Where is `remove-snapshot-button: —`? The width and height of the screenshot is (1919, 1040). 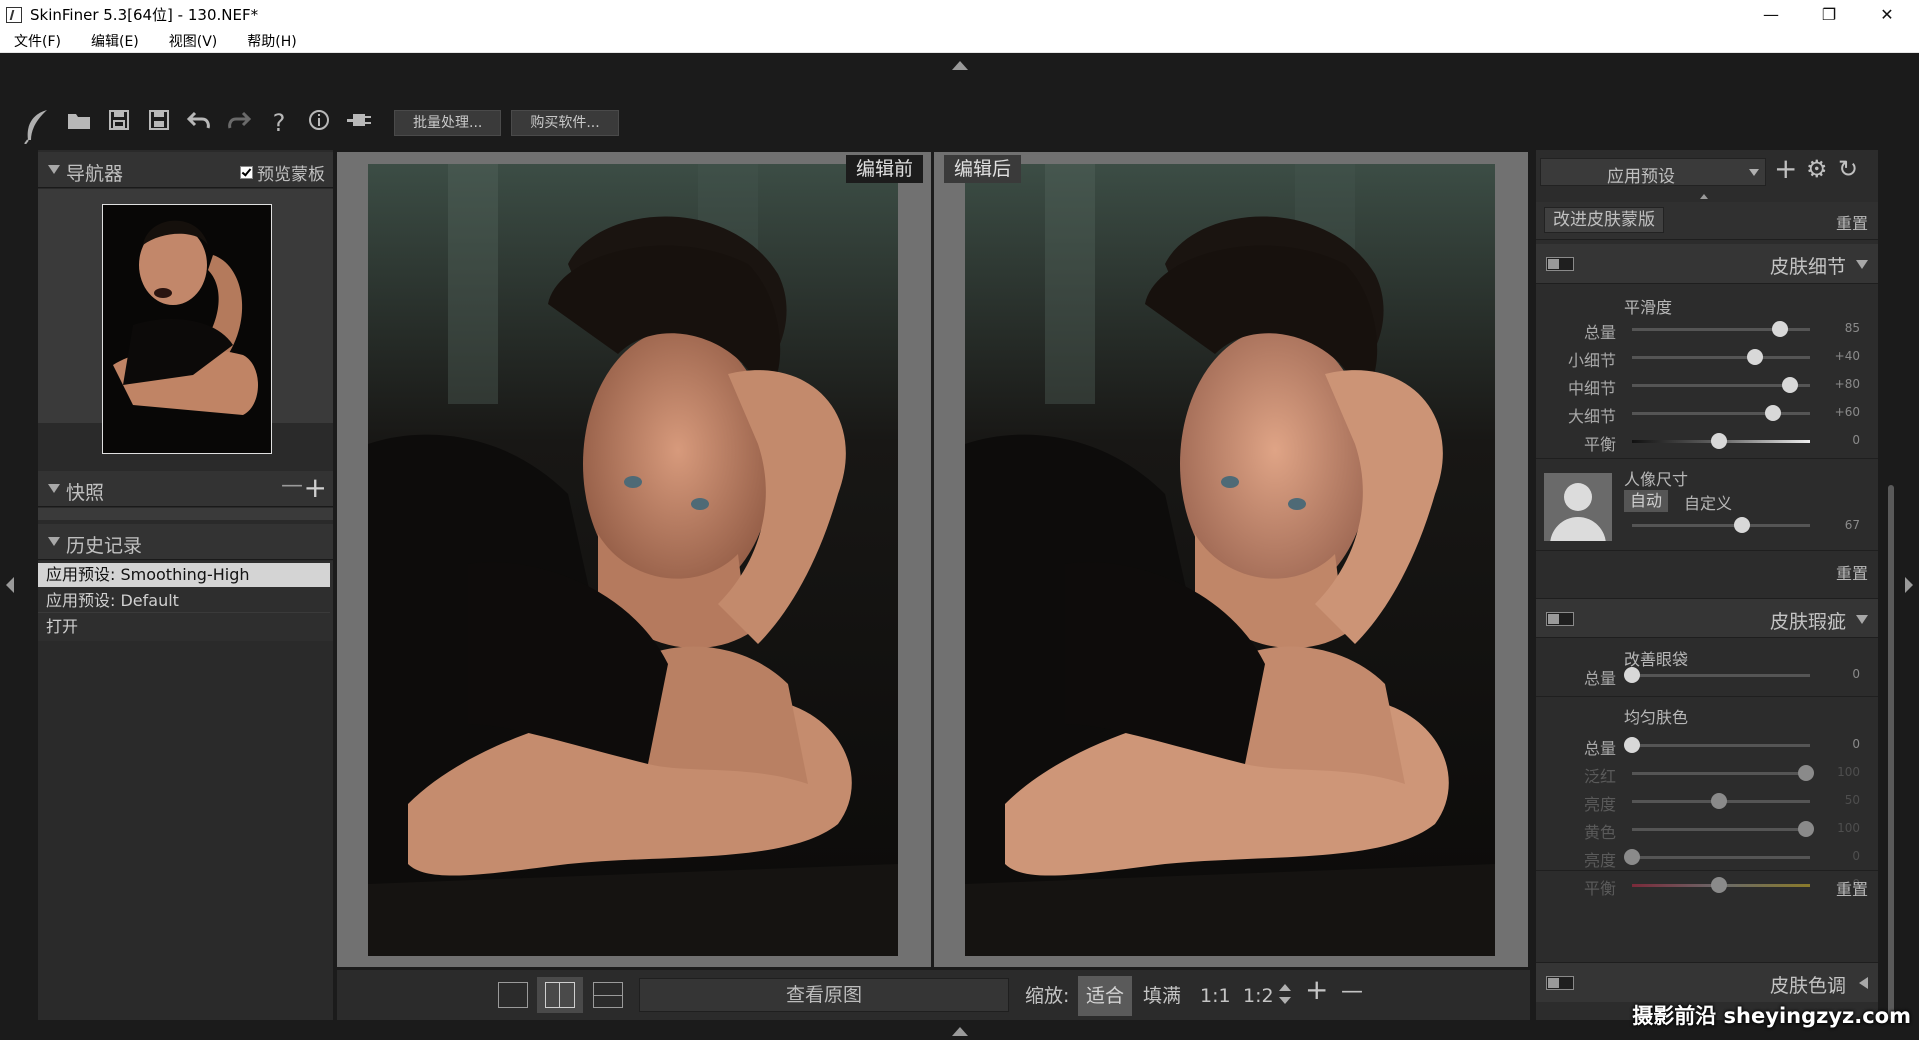 remove-snapshot-button: — is located at coordinates (292, 485).